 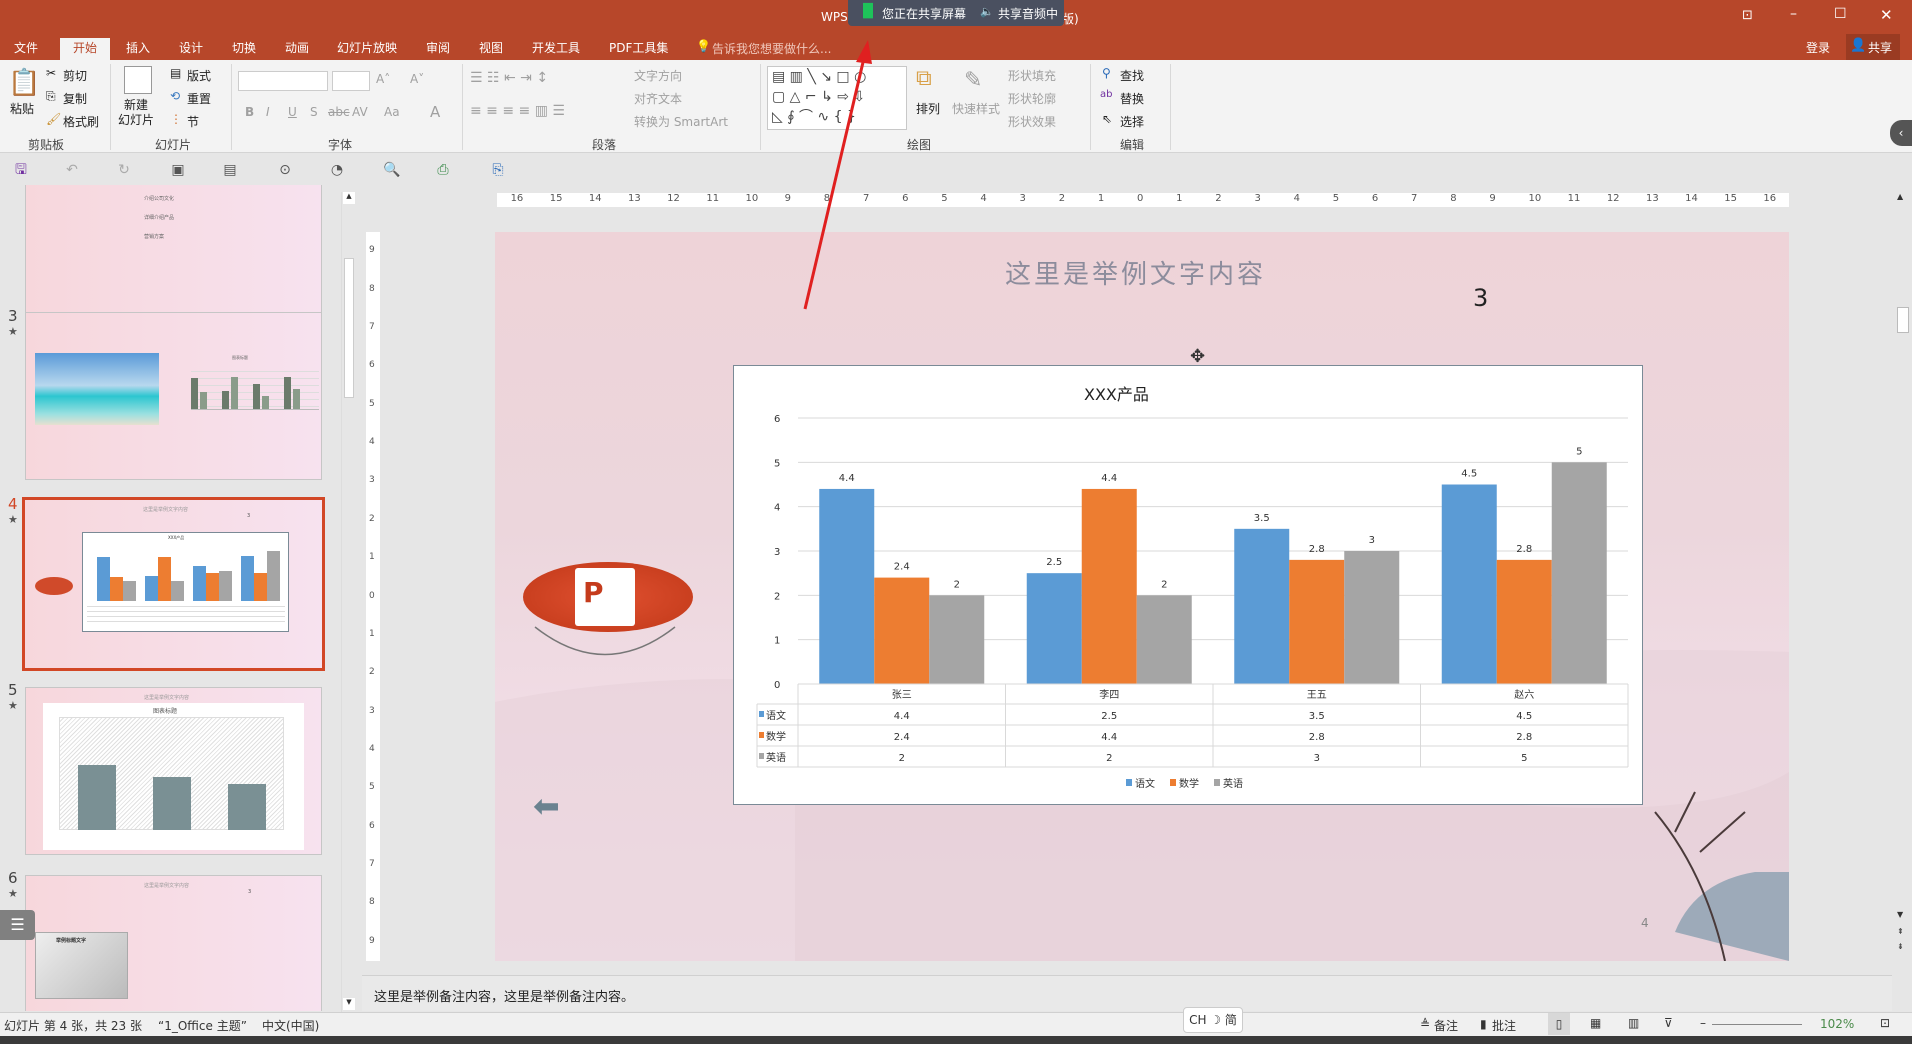 What do you see at coordinates (249, 112) in the screenshot?
I see `bold-button: B` at bounding box center [249, 112].